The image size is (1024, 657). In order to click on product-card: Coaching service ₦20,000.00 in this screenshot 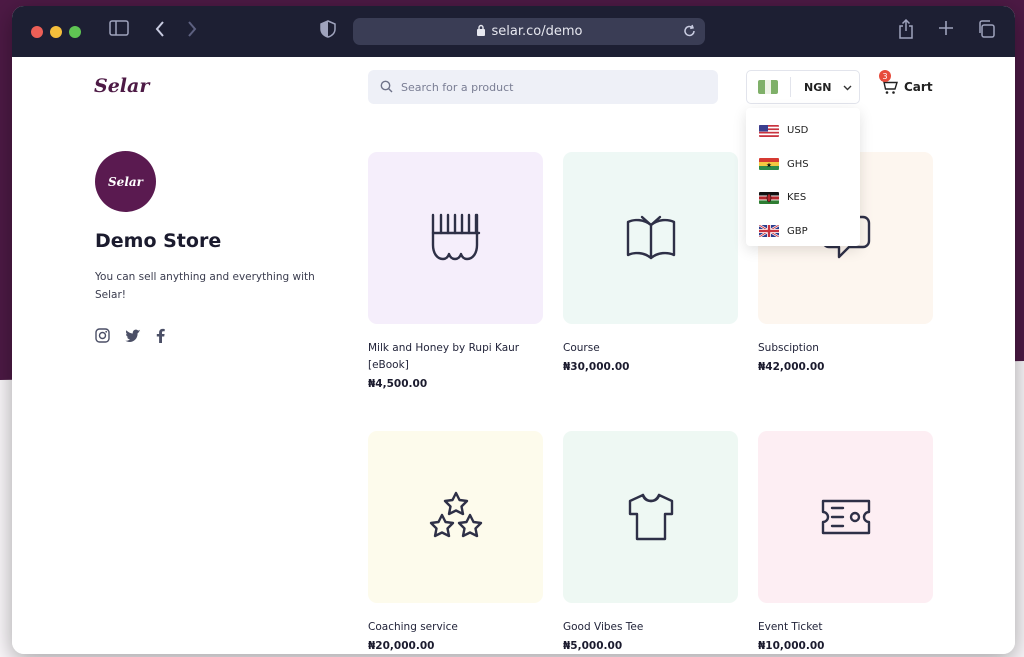, I will do `click(455, 541)`.